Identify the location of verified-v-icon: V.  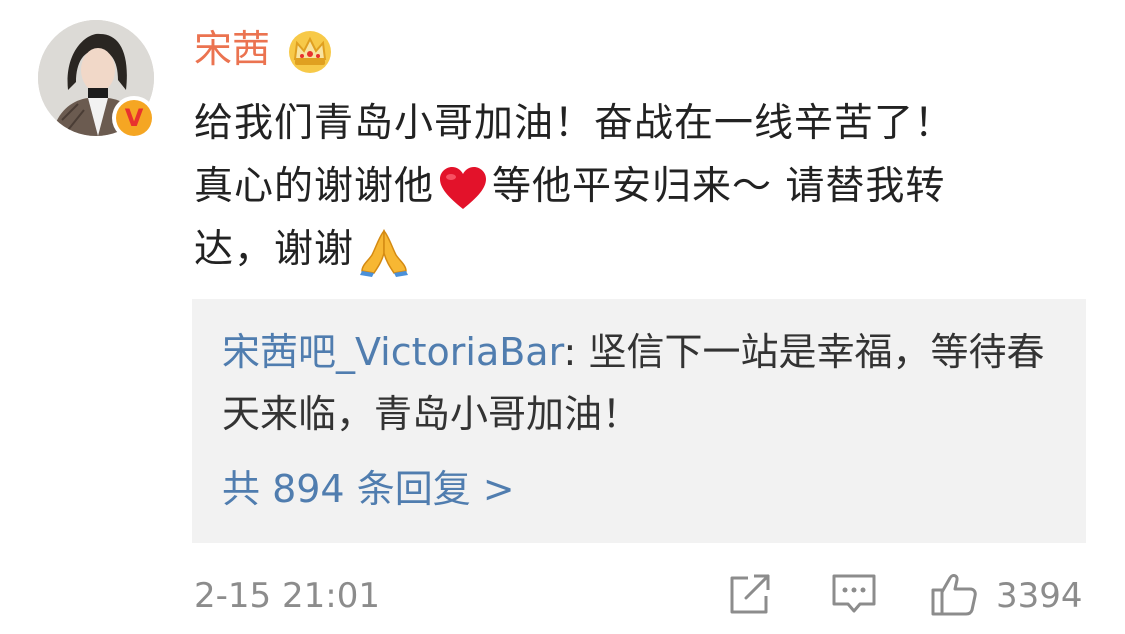
(134, 118).